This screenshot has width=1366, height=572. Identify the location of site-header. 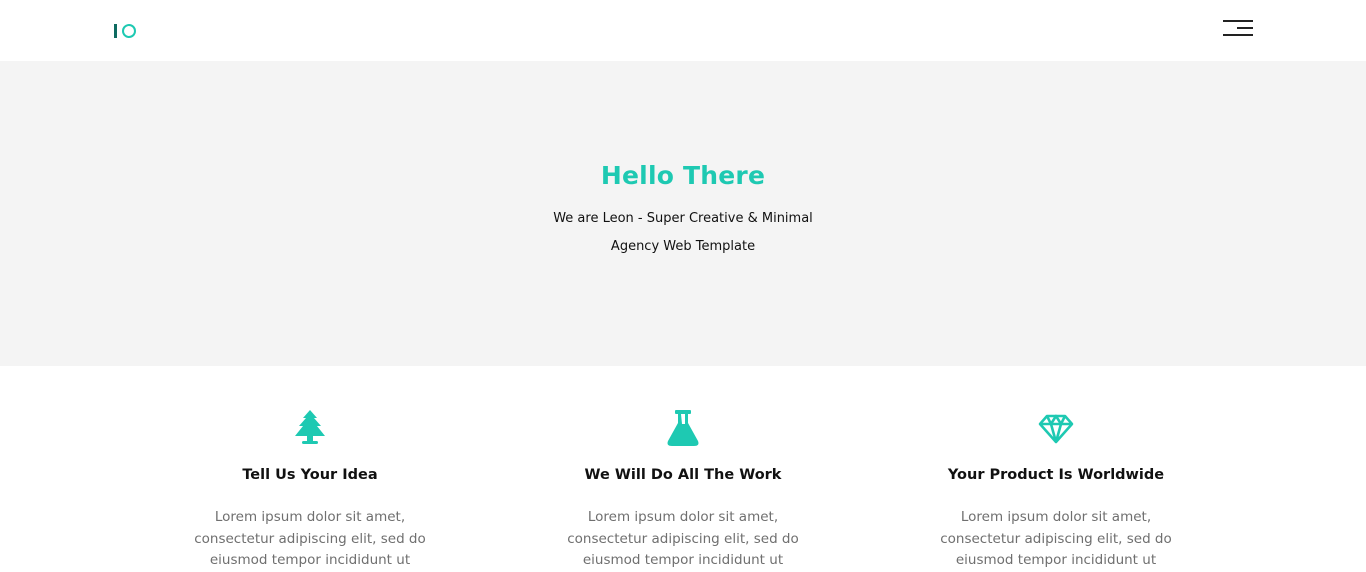
(683, 30).